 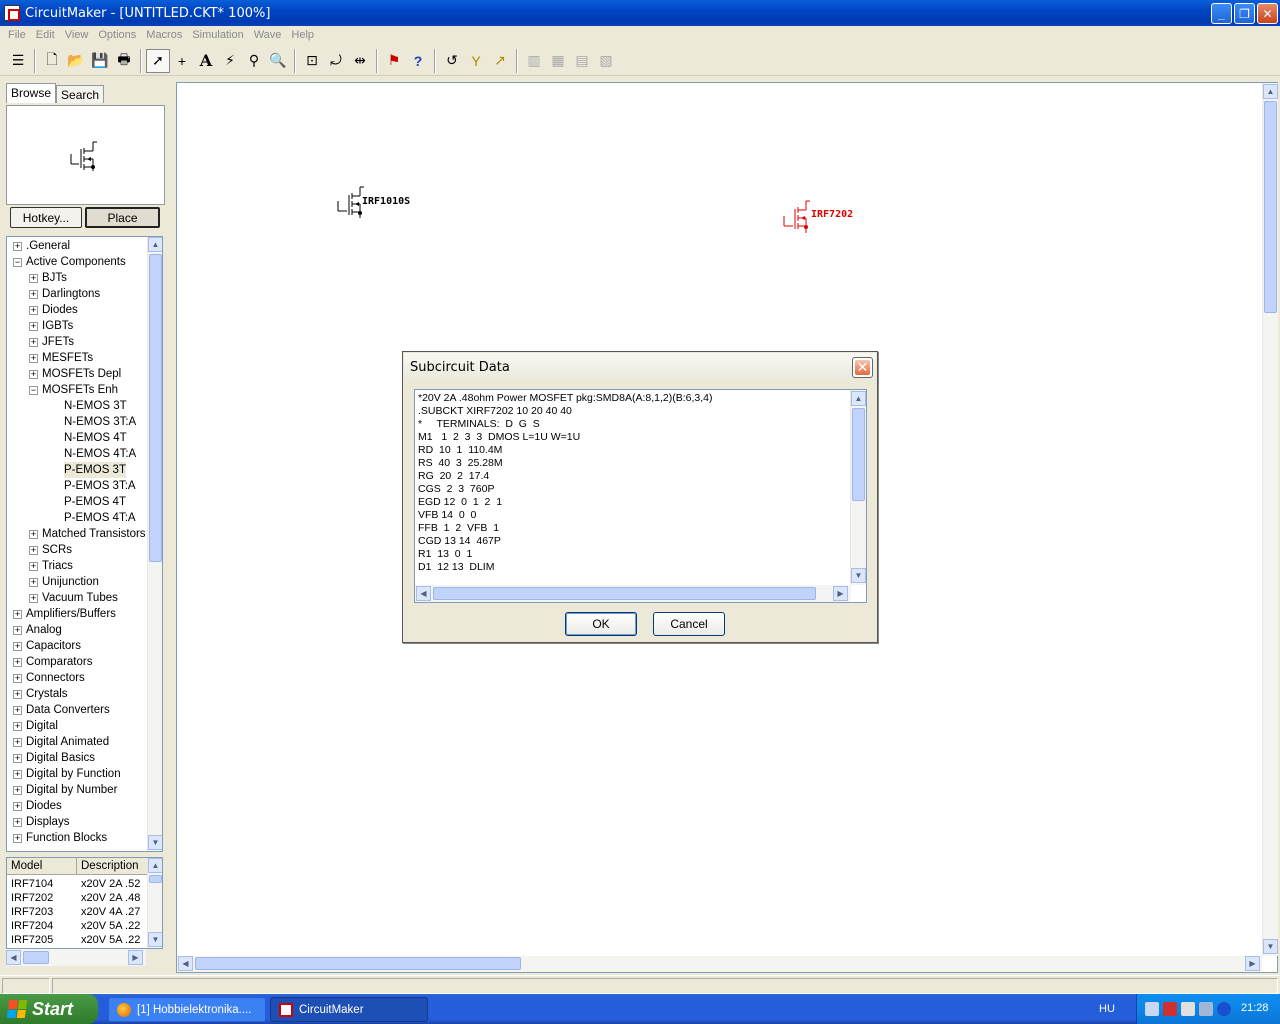 I want to click on minimize-button: _, so click(x=1221, y=13).